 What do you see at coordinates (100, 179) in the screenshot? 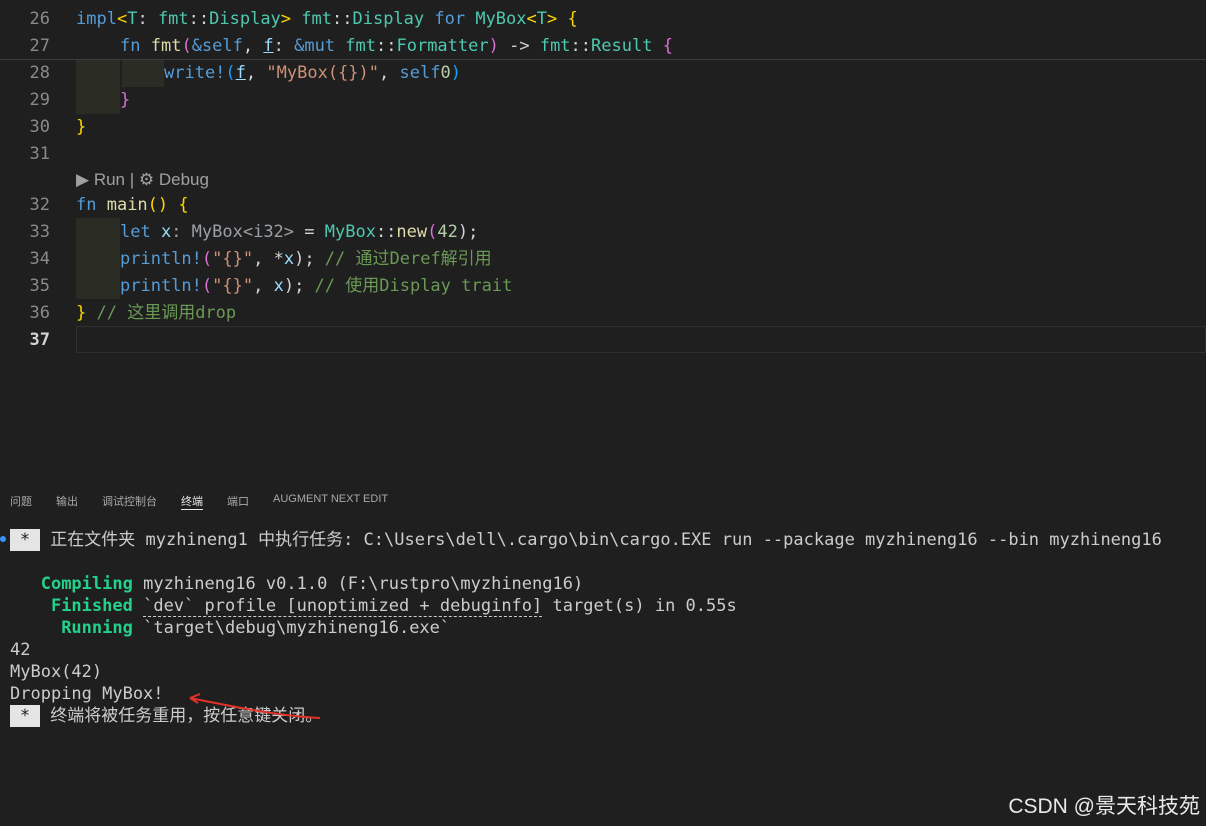
I see `run-codelens: ▶ Run` at bounding box center [100, 179].